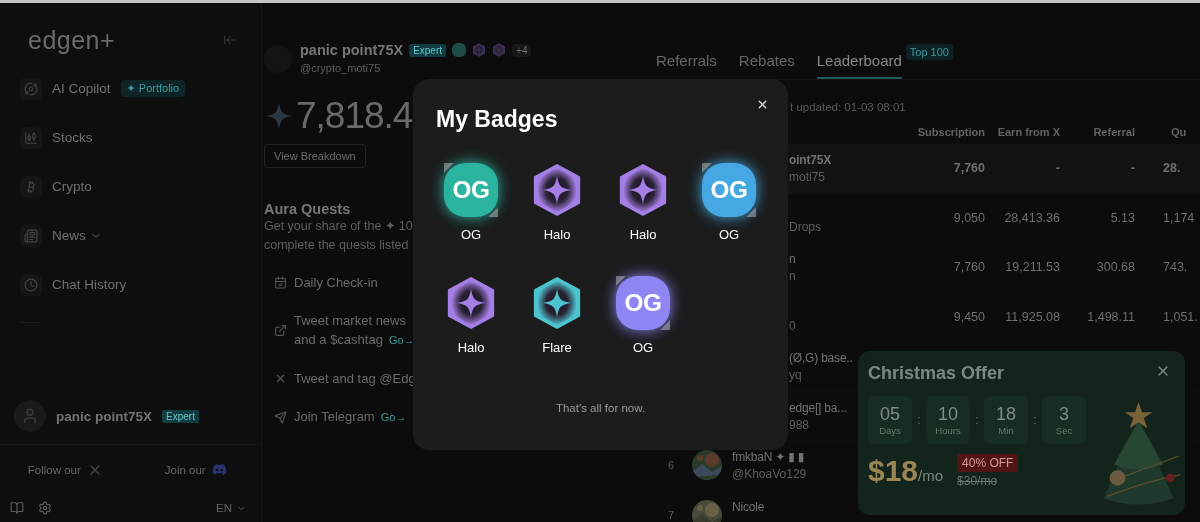 The image size is (1200, 522). I want to click on user-handle: n, so click(792, 276).